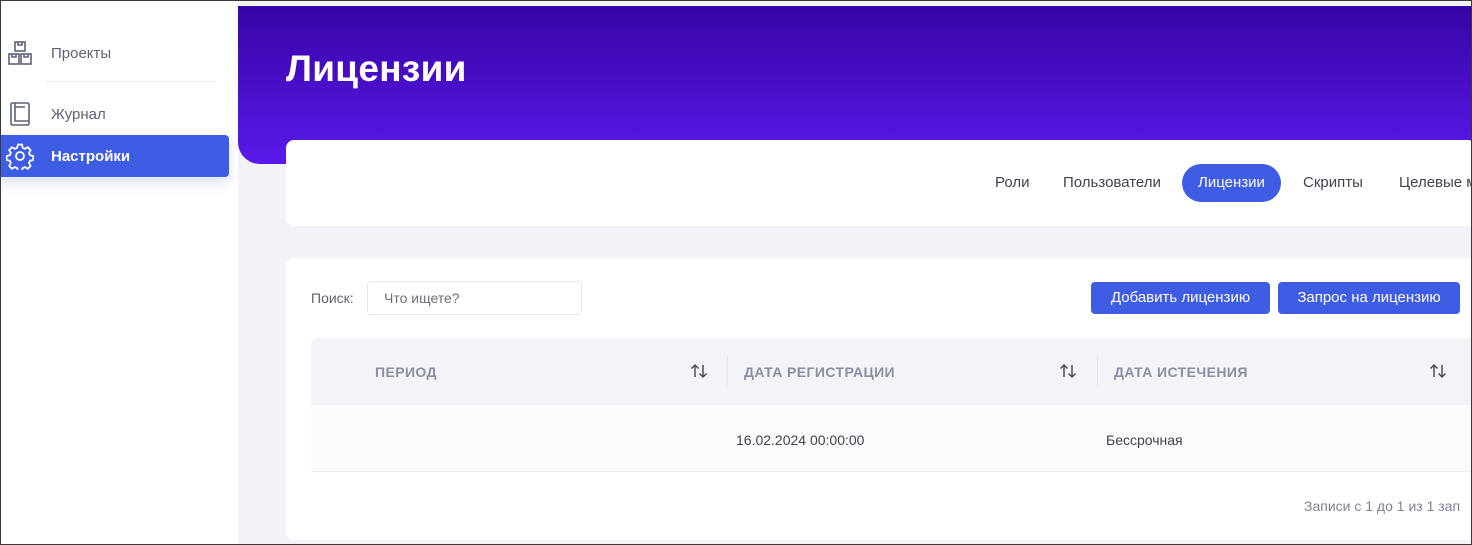 This screenshot has width=1472, height=545. Describe the element at coordinates (800, 440) in the screenshot. I see `cell-registration-date: 16.02.2024 00:00:00` at that location.